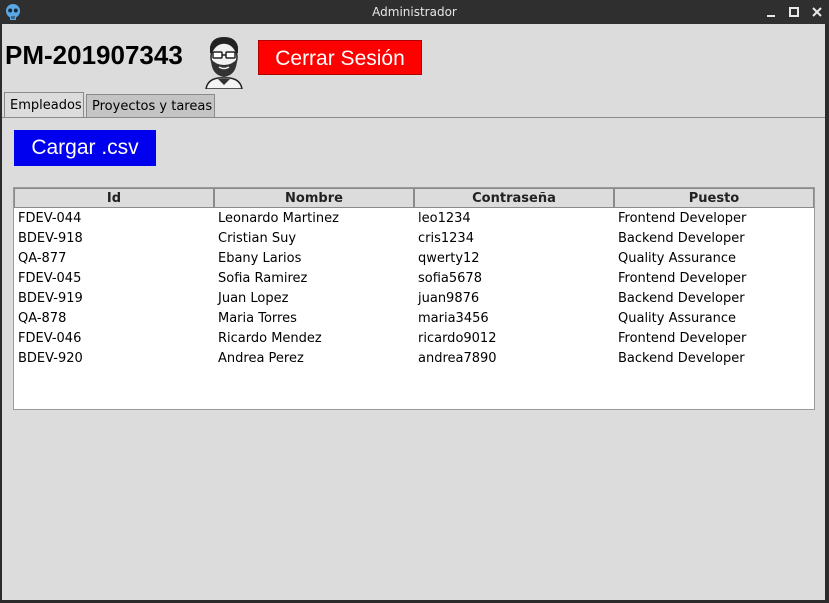  Describe the element at coordinates (114, 198) in the screenshot. I see `column-header-id: Id` at that location.